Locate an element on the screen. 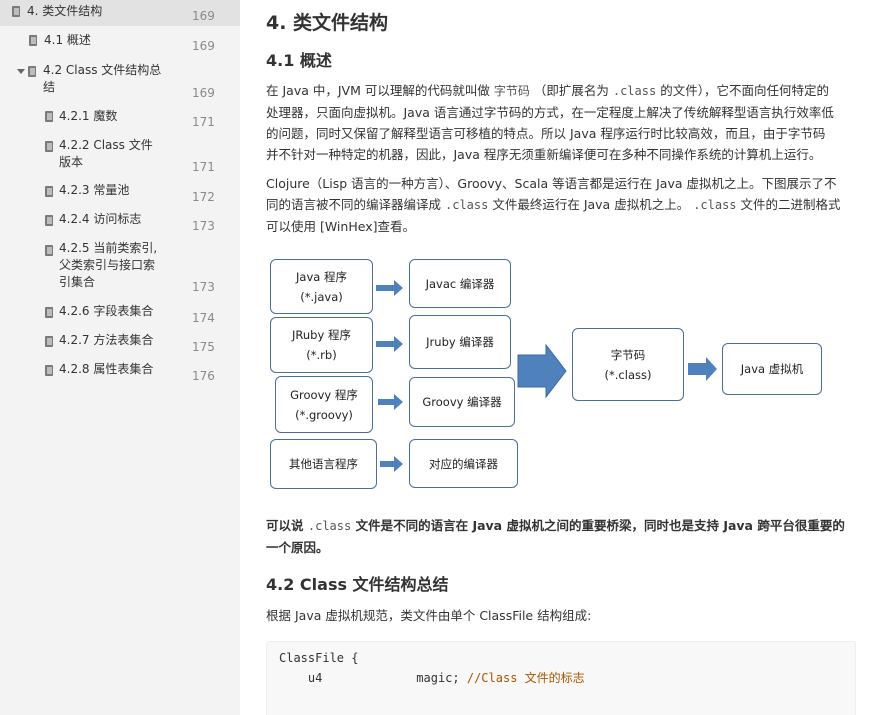 The image size is (885, 715). box-label: Java 虚拟机 is located at coordinates (772, 369).